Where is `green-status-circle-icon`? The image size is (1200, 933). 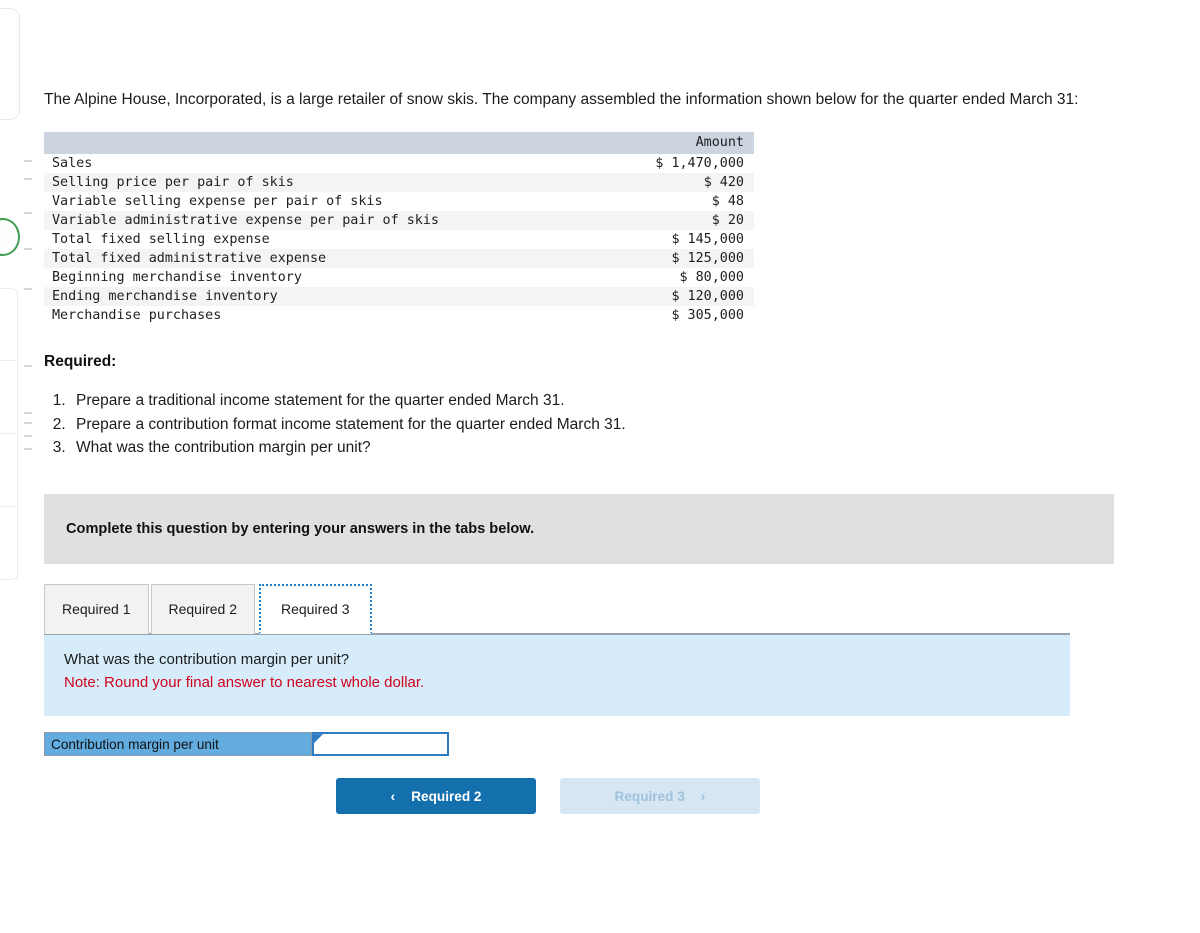
green-status-circle-icon is located at coordinates (10, 237).